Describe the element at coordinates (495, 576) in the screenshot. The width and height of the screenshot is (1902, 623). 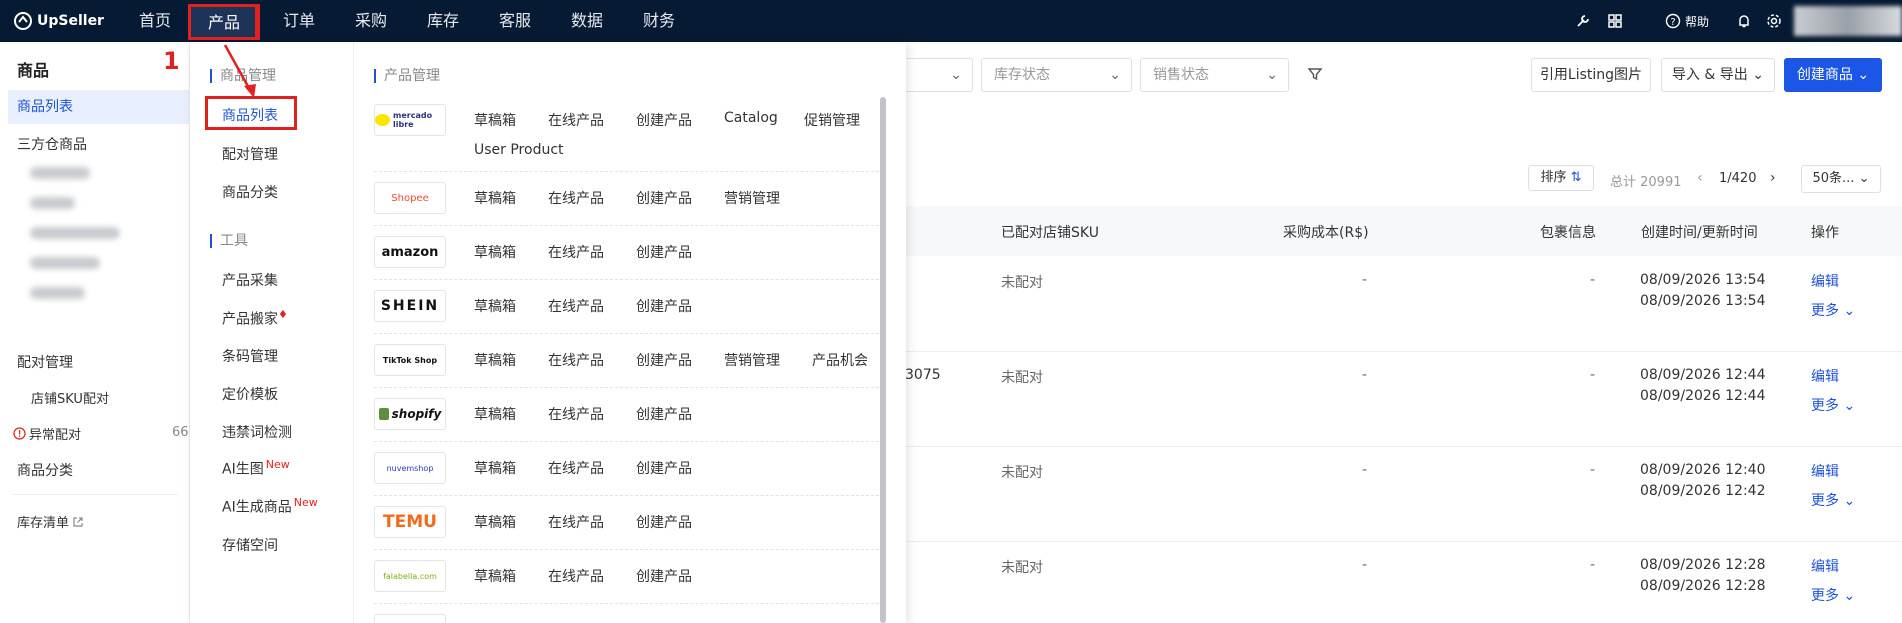
I see `falabella-draft: 草稿箱` at that location.